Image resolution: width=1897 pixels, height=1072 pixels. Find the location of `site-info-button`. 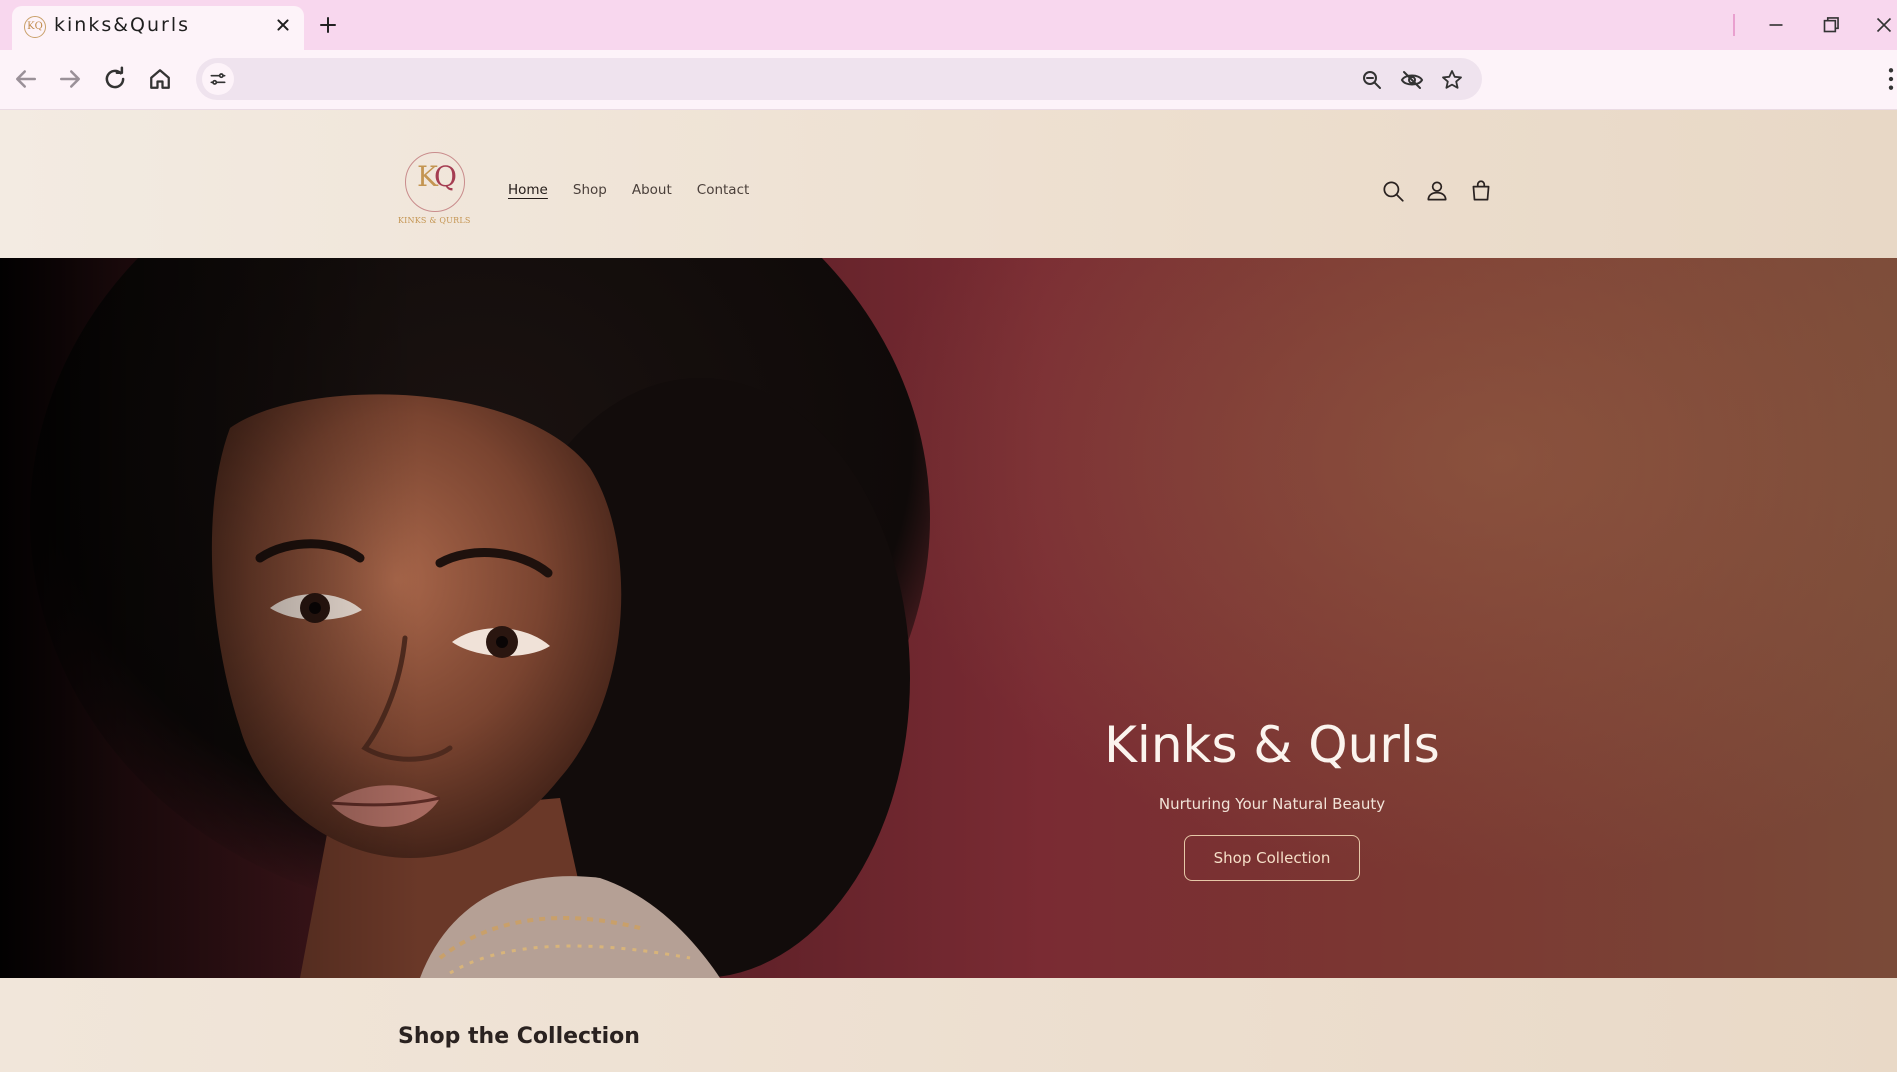

site-info-button is located at coordinates (218, 79).